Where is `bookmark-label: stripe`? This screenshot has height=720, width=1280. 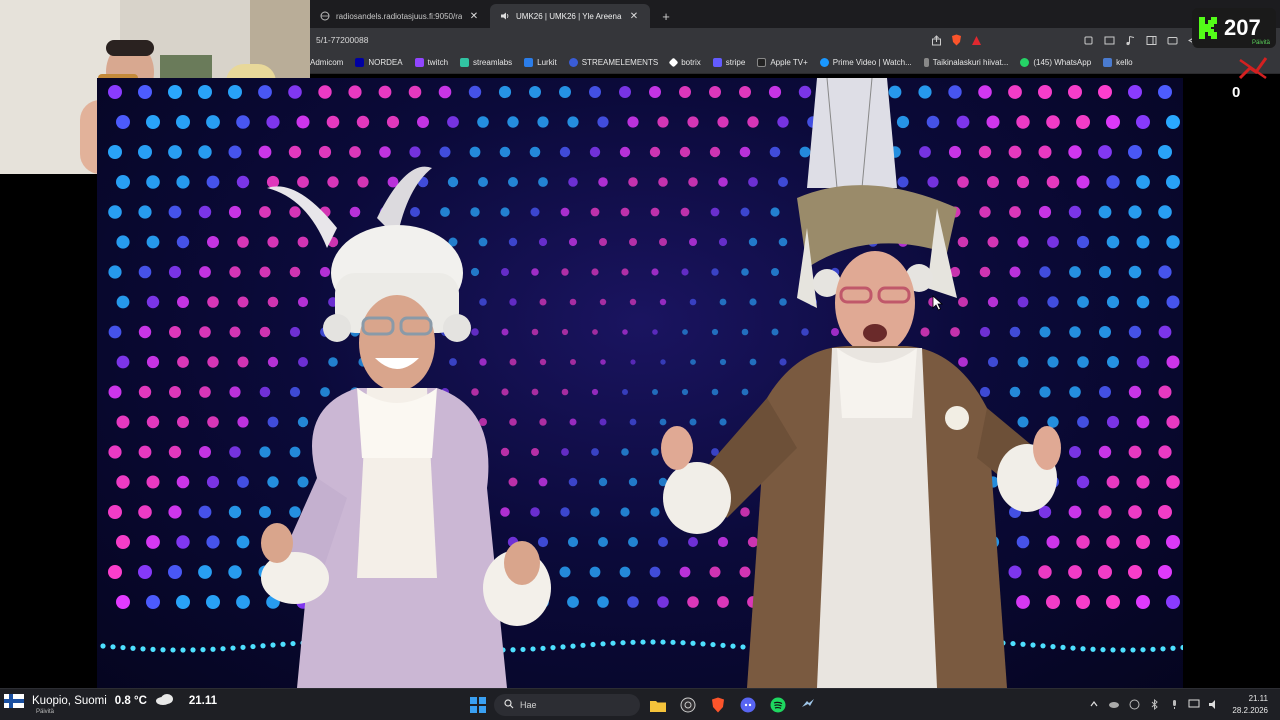
bookmark-label: stripe is located at coordinates (735, 62).